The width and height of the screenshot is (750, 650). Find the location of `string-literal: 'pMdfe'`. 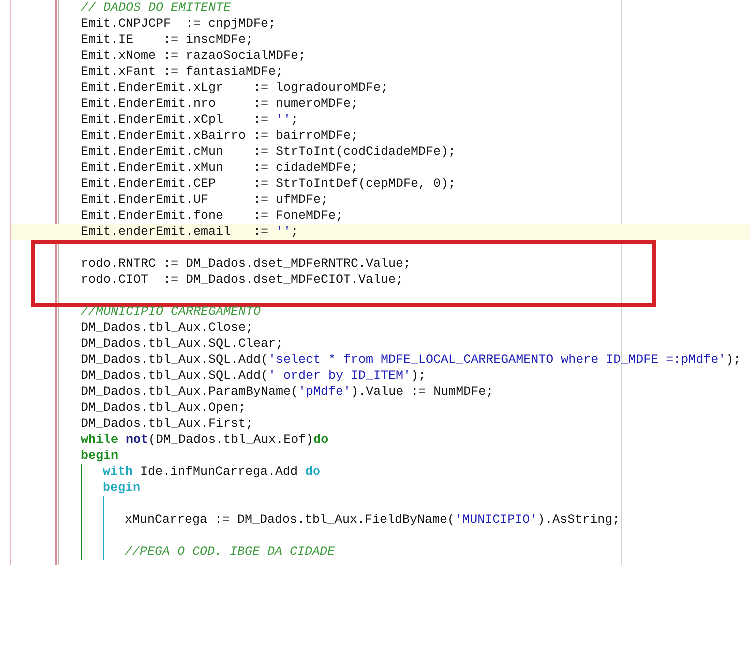

string-literal: 'pMdfe' is located at coordinates (325, 392).